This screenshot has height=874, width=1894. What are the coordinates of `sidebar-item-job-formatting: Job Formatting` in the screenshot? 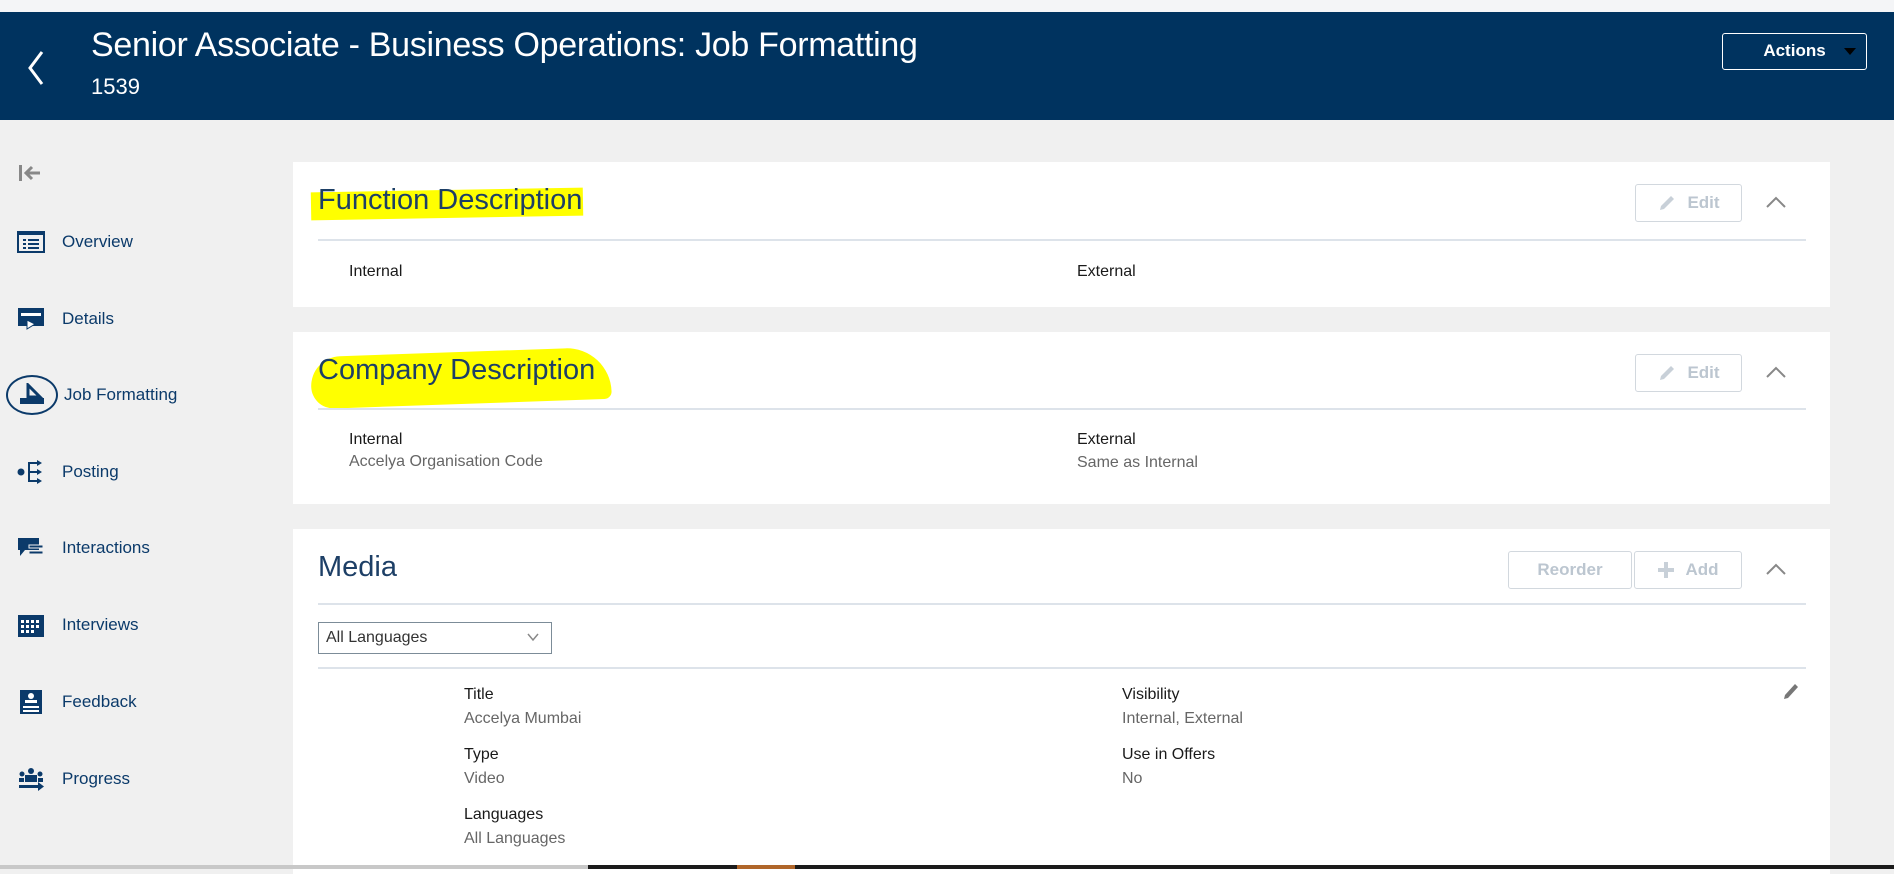 It's located at (140, 395).